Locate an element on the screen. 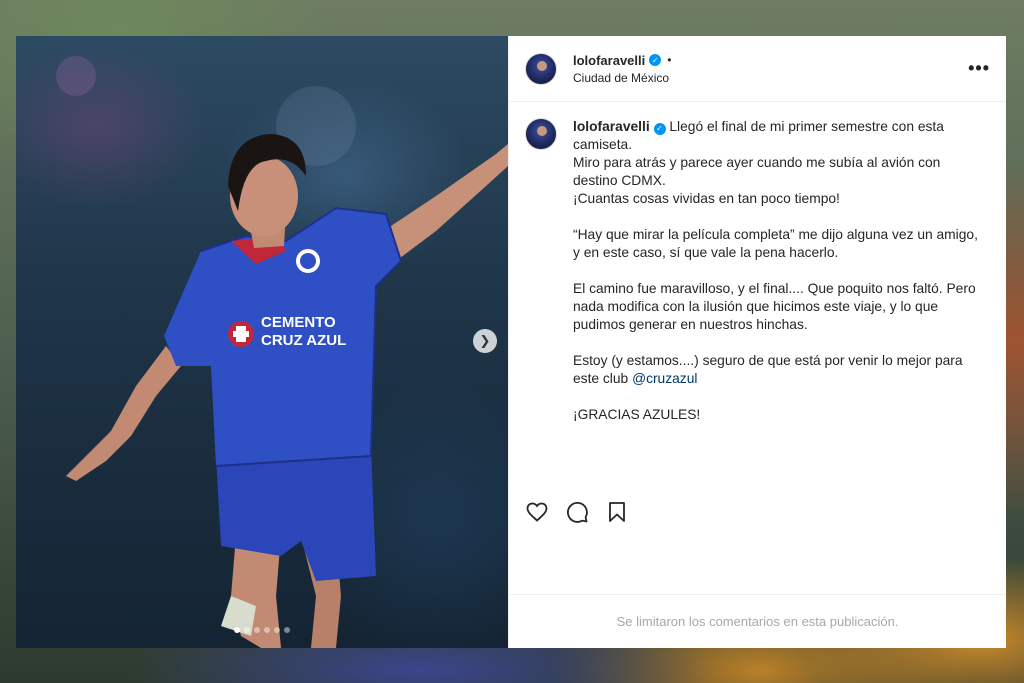 This screenshot has width=1024, height=683. caption-username-link: lolofaravelli is located at coordinates (611, 126).